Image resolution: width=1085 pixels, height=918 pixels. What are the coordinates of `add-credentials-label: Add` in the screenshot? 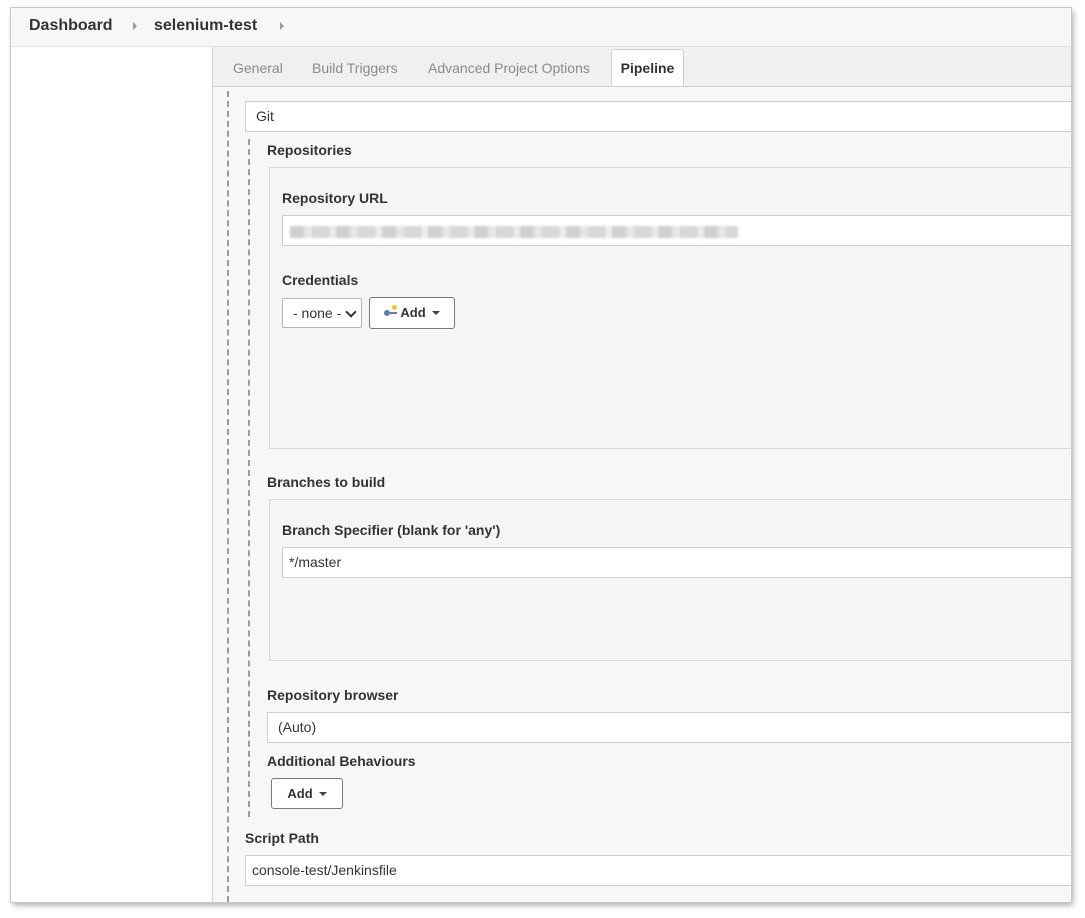 It's located at (413, 312).